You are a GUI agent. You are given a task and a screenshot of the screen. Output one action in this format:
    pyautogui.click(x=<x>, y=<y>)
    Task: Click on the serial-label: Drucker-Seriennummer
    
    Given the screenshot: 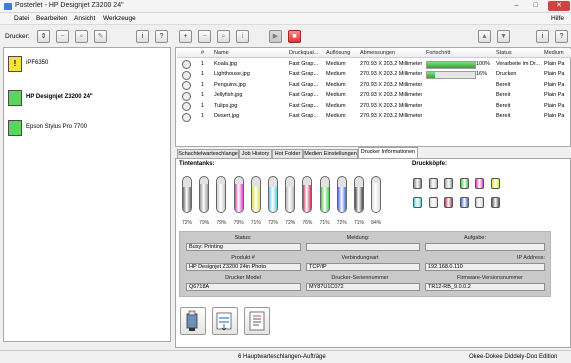 What is the action you would take?
    pyautogui.click(x=360, y=278)
    